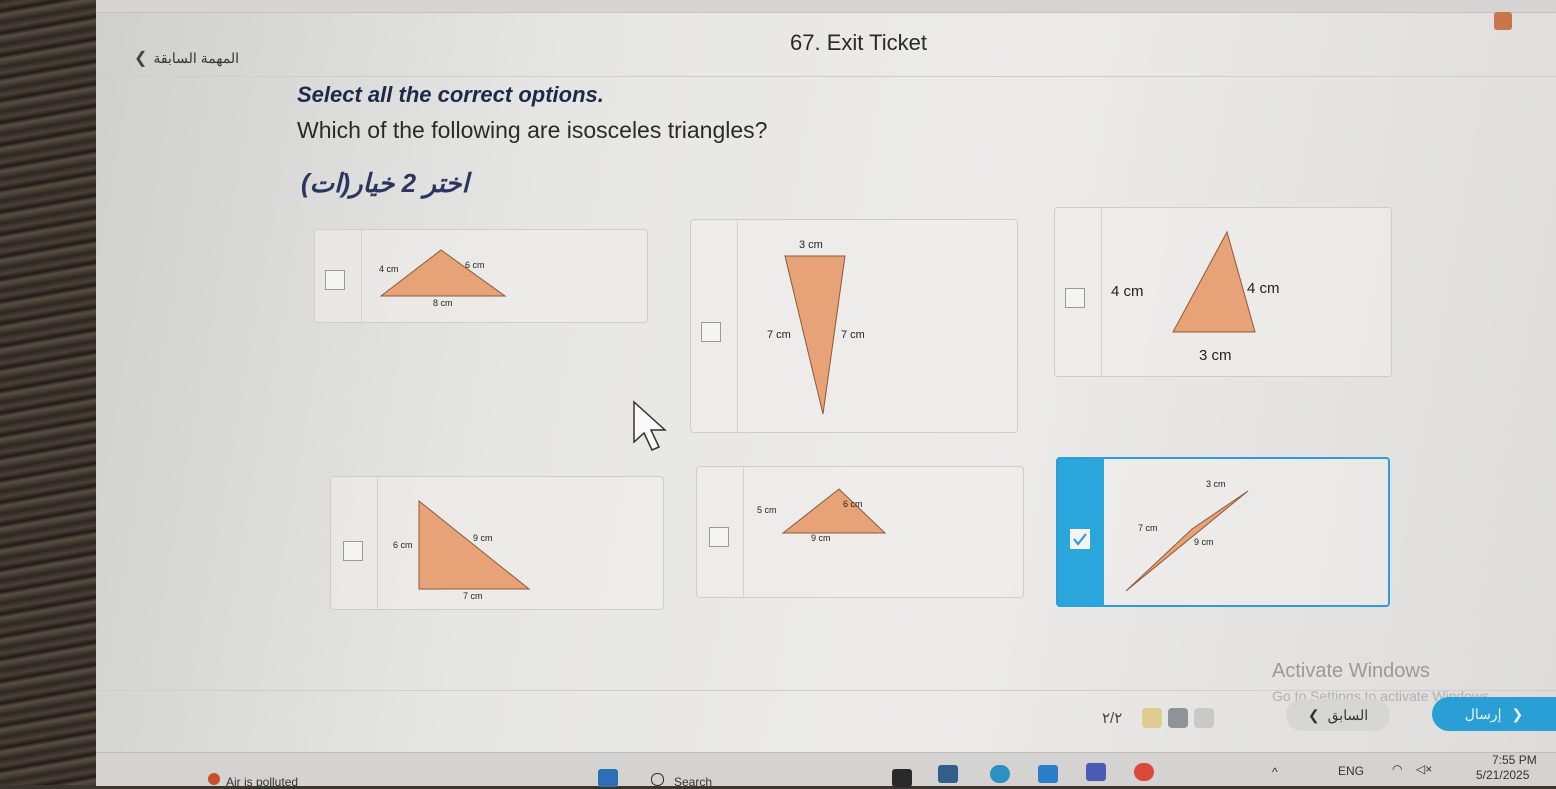  Describe the element at coordinates (262, 782) in the screenshot. I see `weather-status: Air is polluted` at that location.